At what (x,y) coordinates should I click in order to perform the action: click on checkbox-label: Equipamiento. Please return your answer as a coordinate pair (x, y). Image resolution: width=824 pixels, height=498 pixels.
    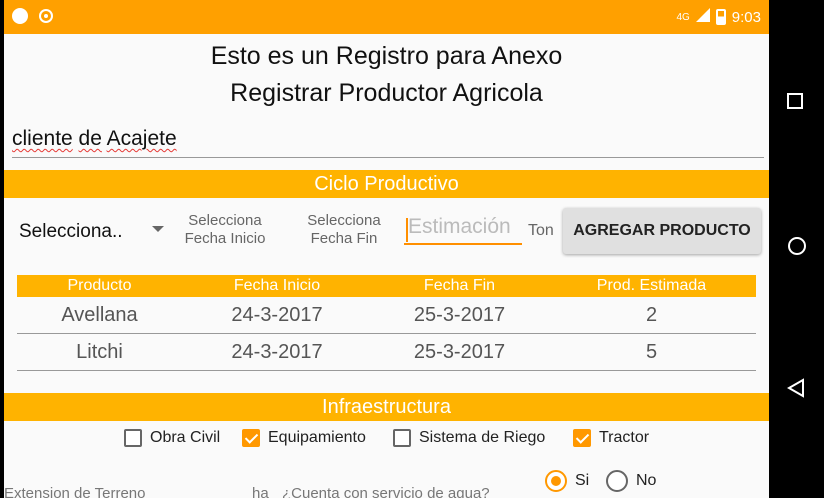
    Looking at the image, I should click on (317, 437).